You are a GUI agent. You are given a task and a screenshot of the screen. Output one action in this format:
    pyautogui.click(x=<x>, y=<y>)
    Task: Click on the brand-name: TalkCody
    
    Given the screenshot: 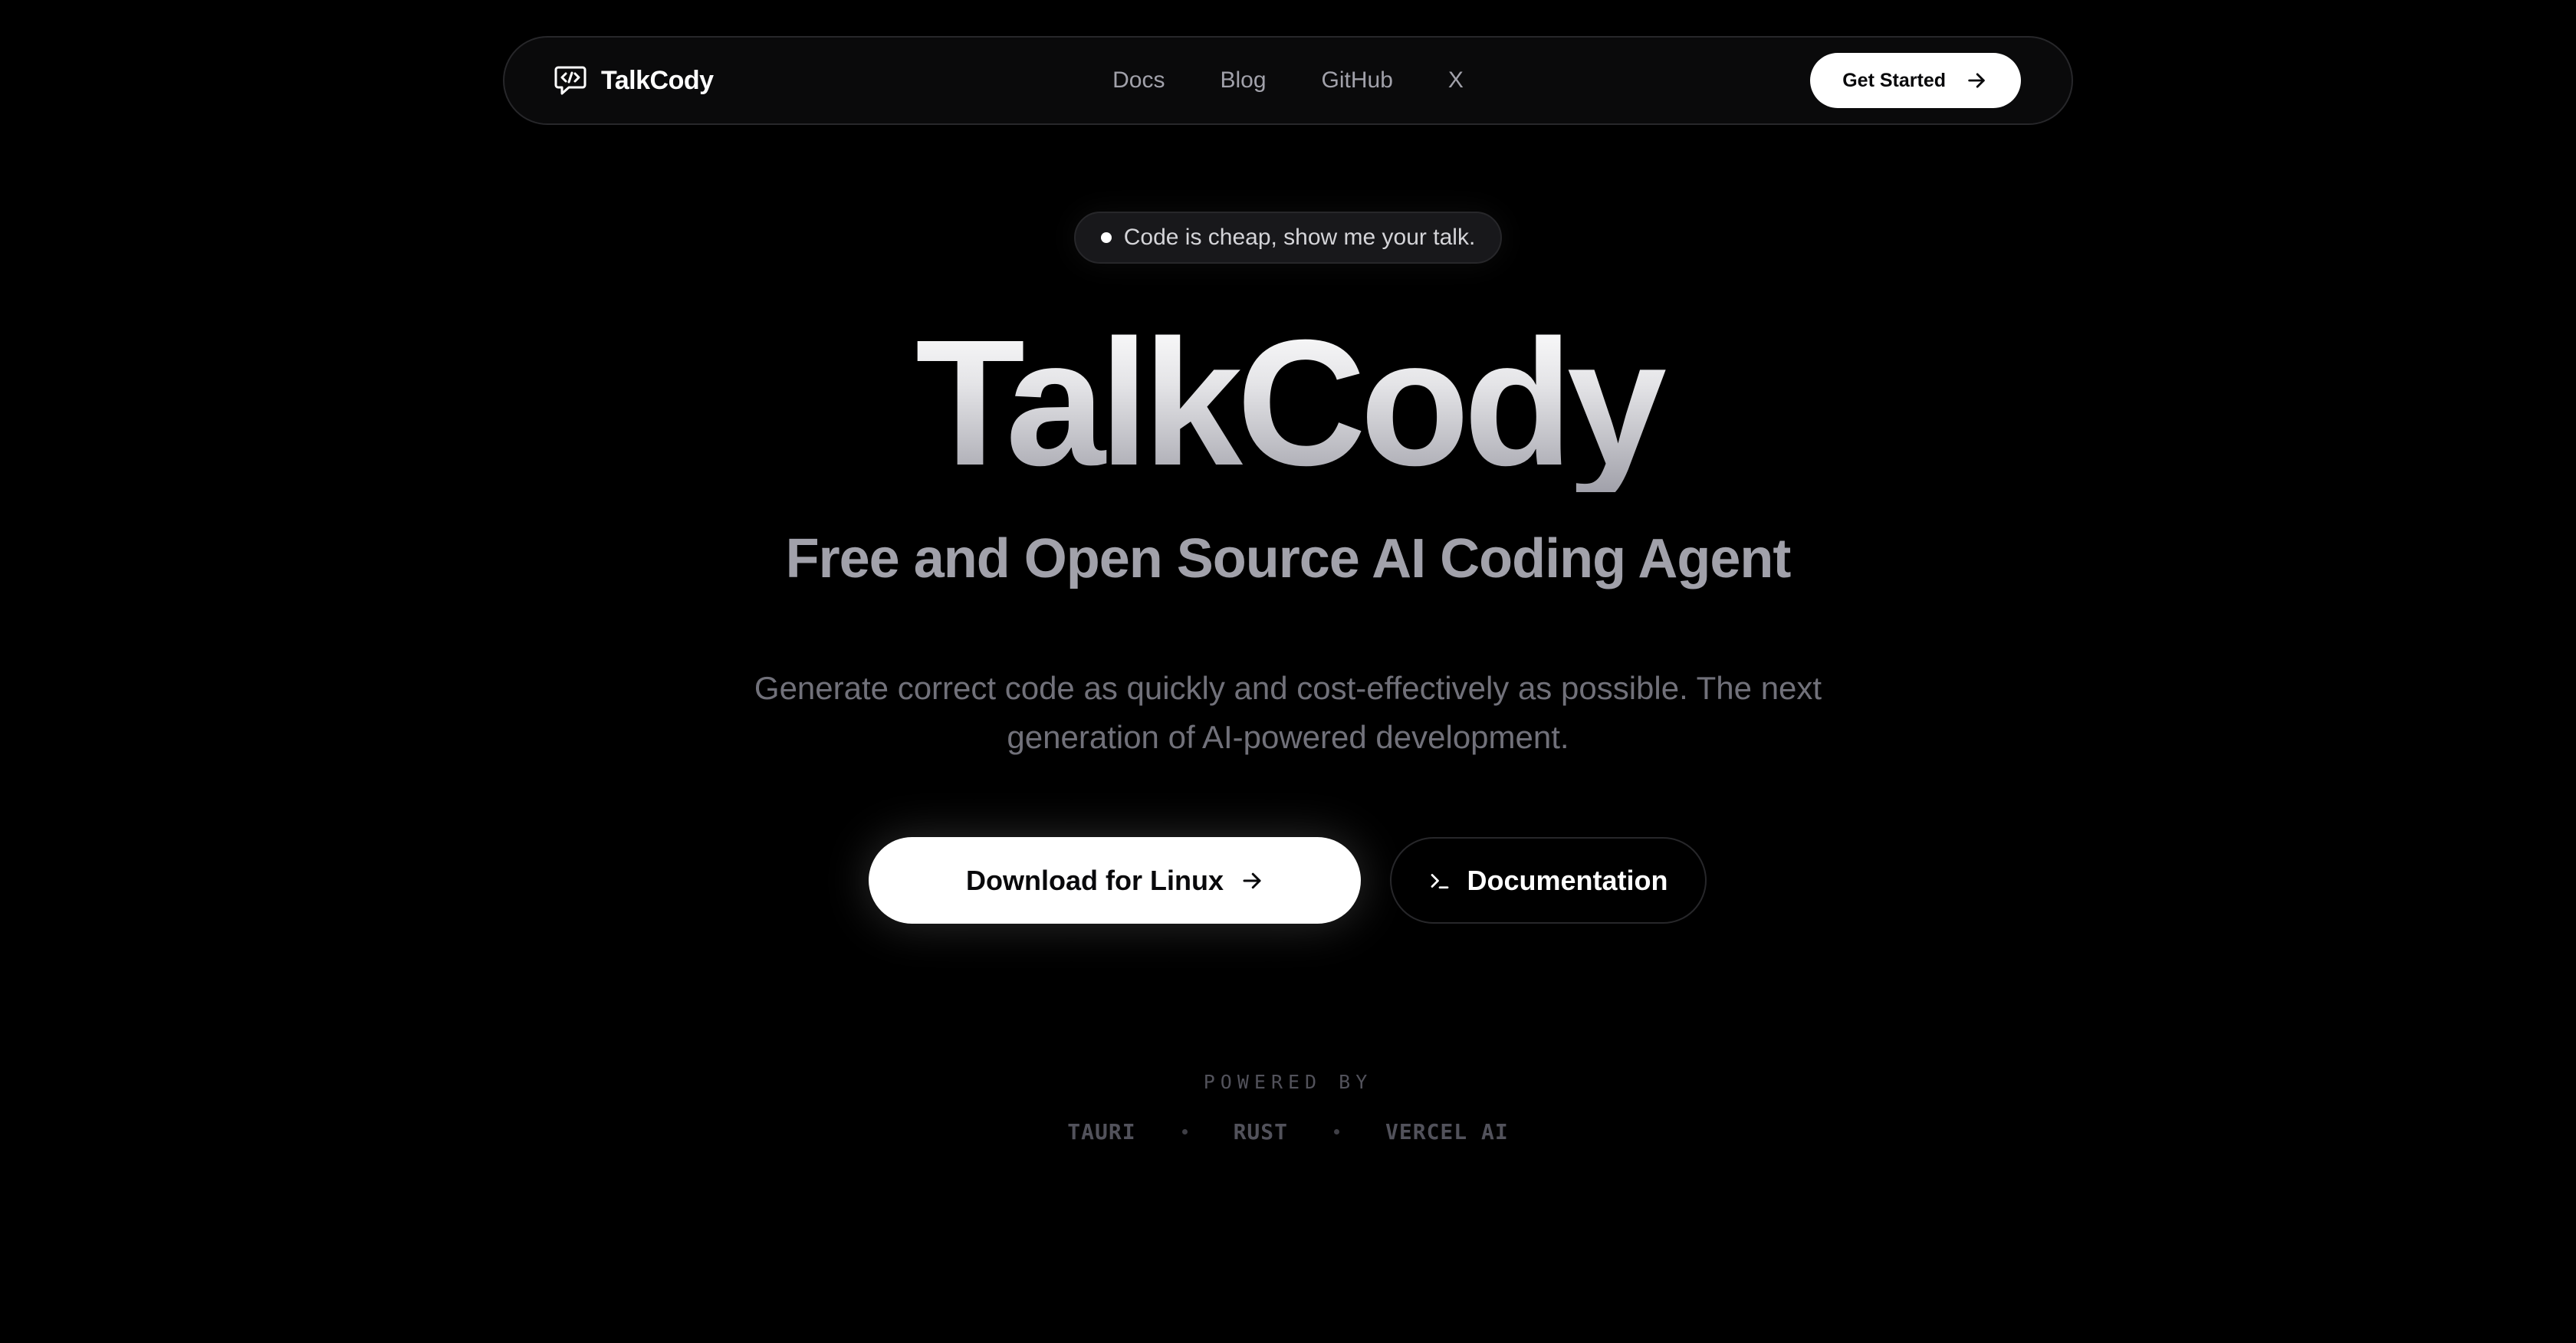 What is the action you would take?
    pyautogui.click(x=657, y=80)
    